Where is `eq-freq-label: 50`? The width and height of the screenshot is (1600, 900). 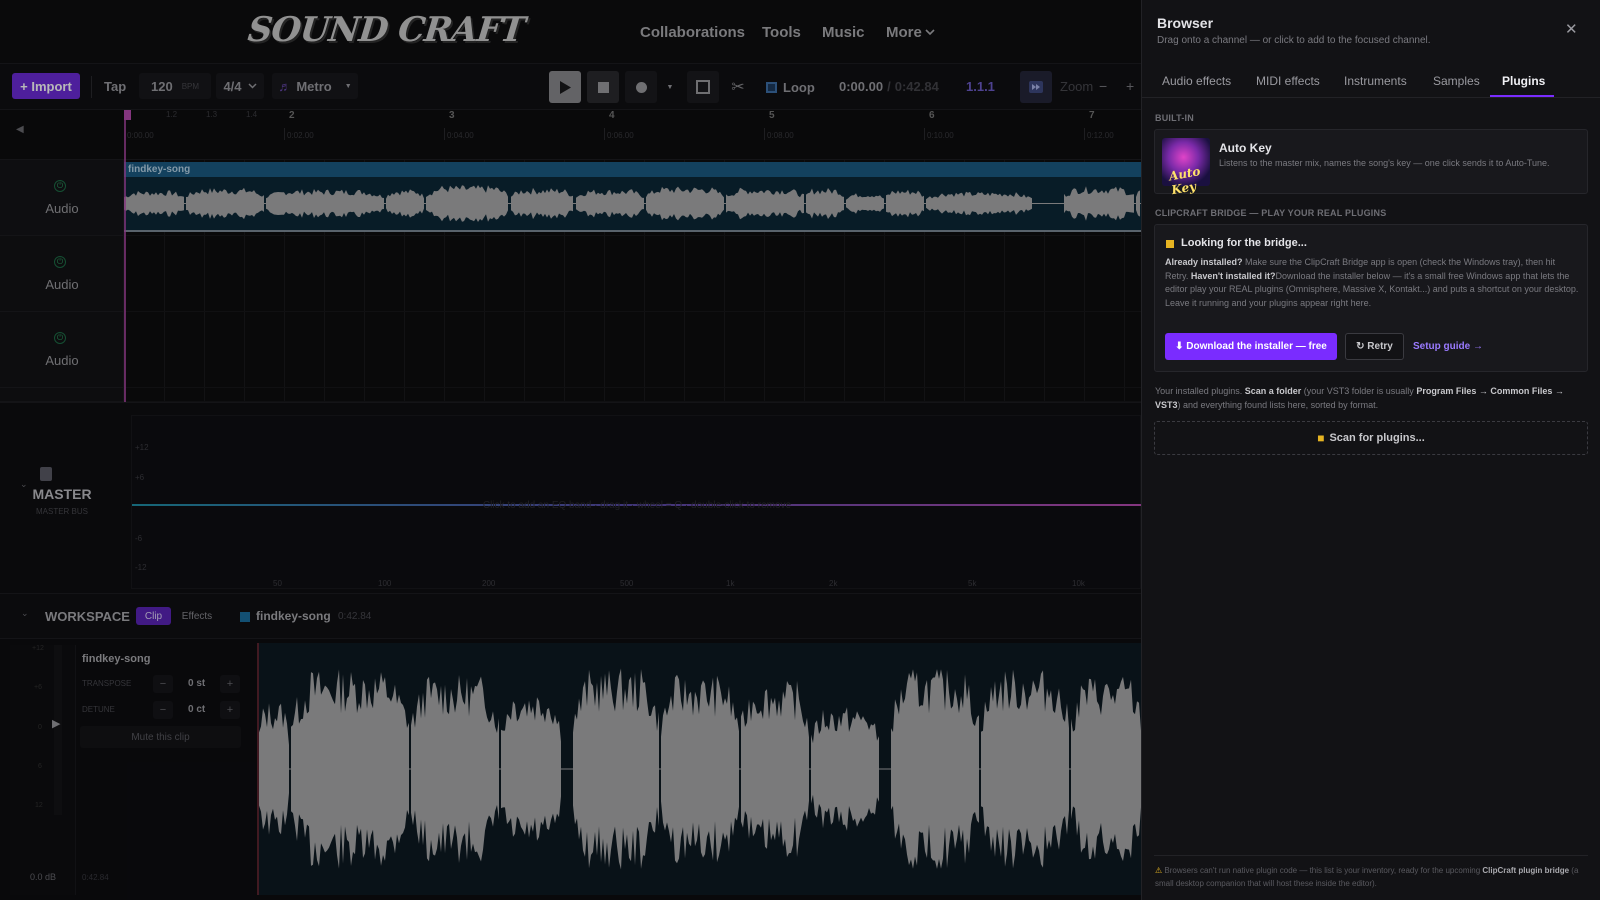
eq-freq-label: 50 is located at coordinates (277, 583).